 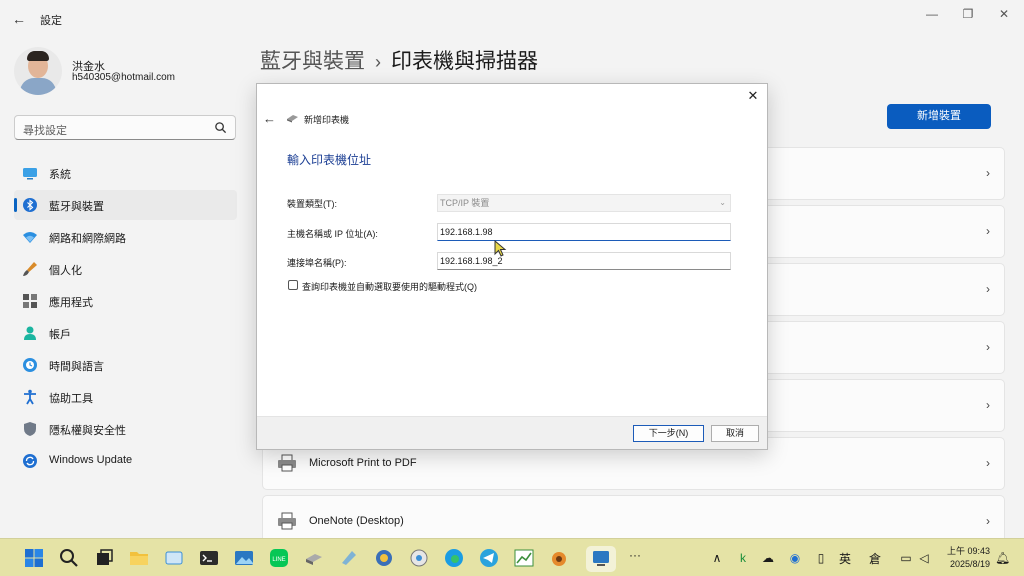 What do you see at coordinates (332, 234) in the screenshot?
I see `host-label: 主機名稱或 IP 位址(A):` at bounding box center [332, 234].